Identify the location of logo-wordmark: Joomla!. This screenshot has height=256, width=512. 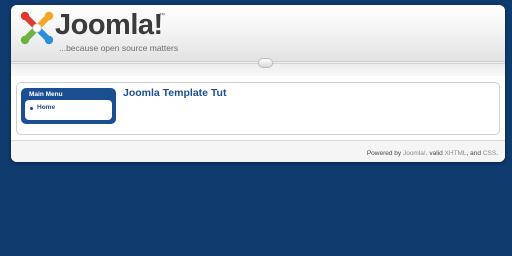
(109, 25).